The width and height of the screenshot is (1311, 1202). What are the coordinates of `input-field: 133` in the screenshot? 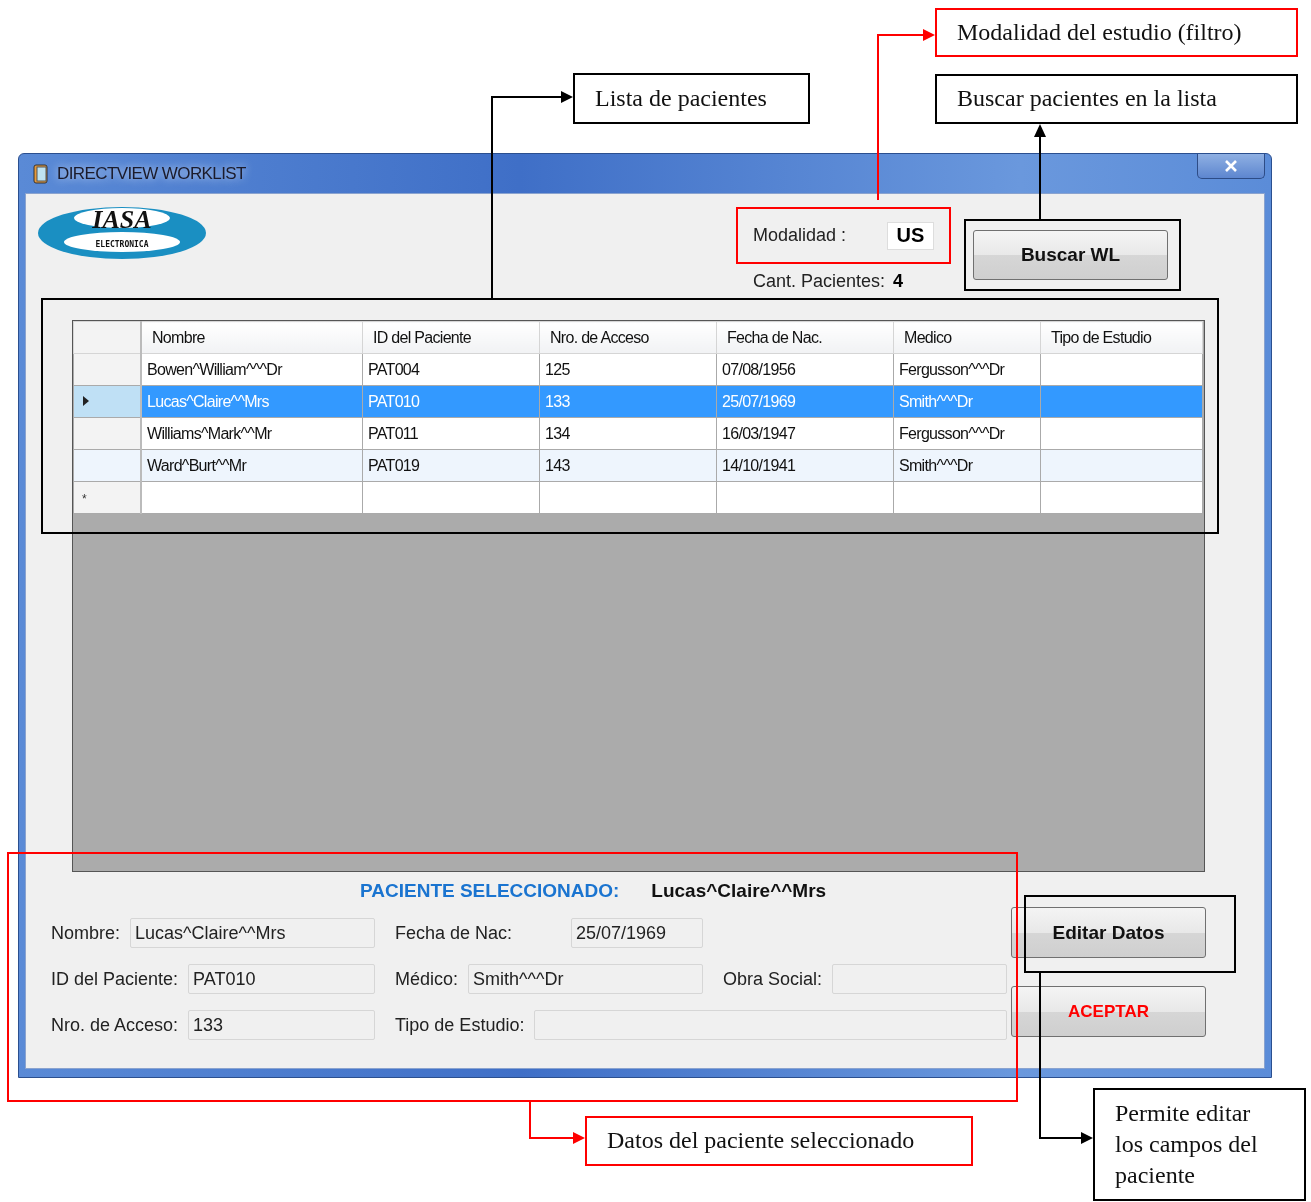 It's located at (281, 1025).